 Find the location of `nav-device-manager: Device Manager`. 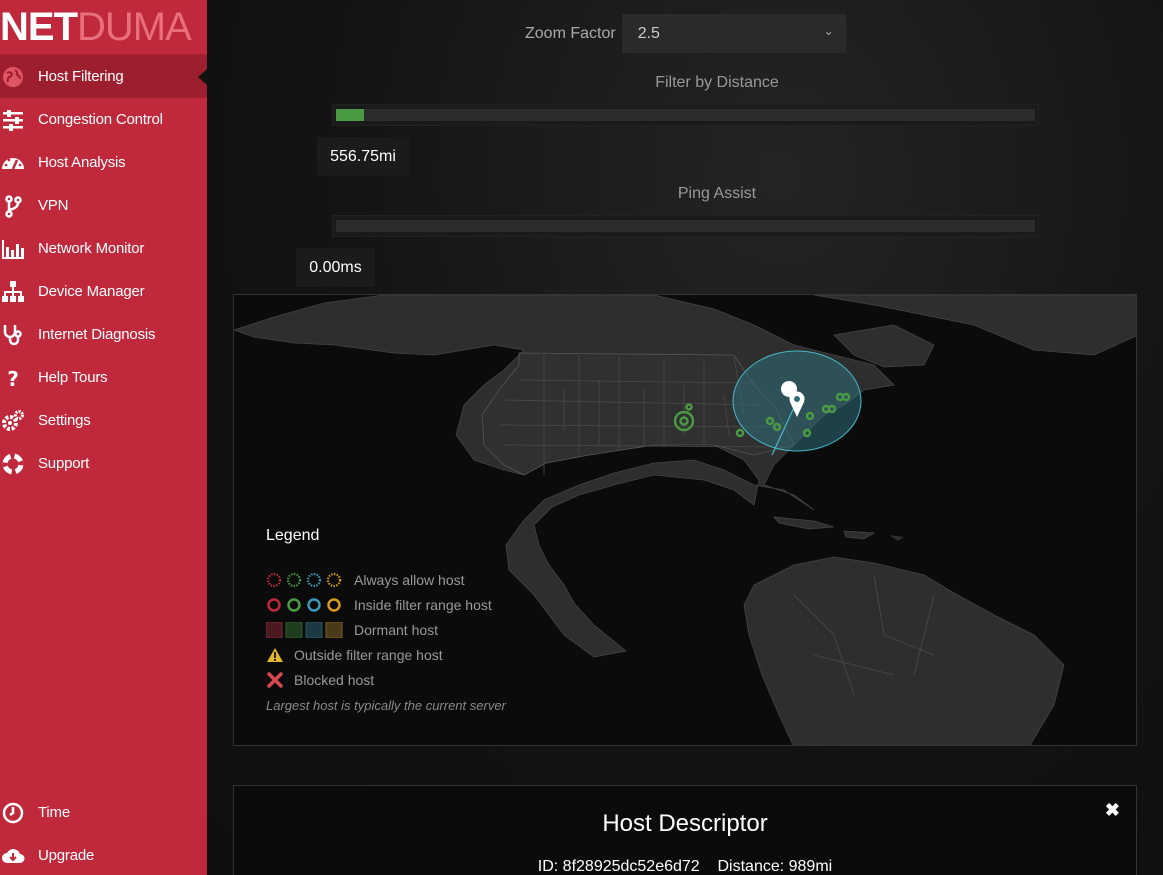

nav-device-manager: Device Manager is located at coordinates (103, 291).